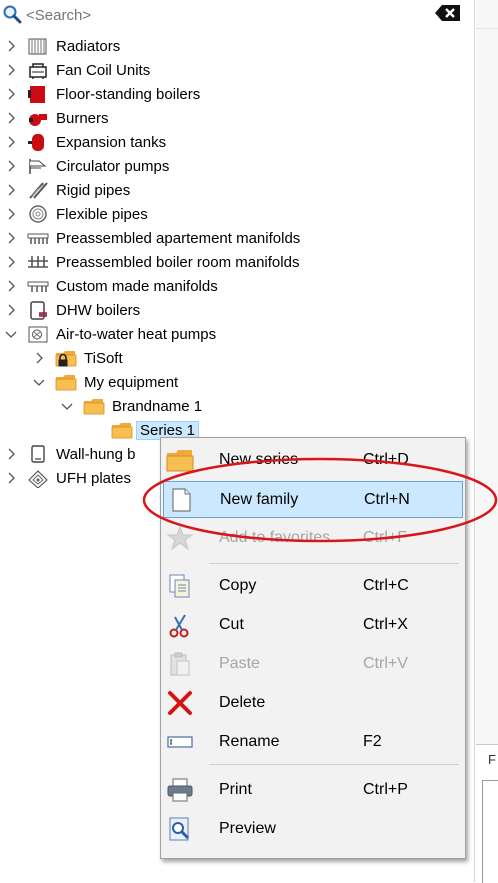  I want to click on menu-item-label: Cut, so click(231, 624).